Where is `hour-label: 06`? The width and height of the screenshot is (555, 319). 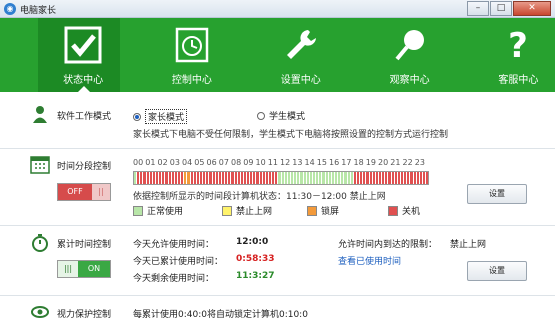
hour-label: 06 is located at coordinates (211, 162).